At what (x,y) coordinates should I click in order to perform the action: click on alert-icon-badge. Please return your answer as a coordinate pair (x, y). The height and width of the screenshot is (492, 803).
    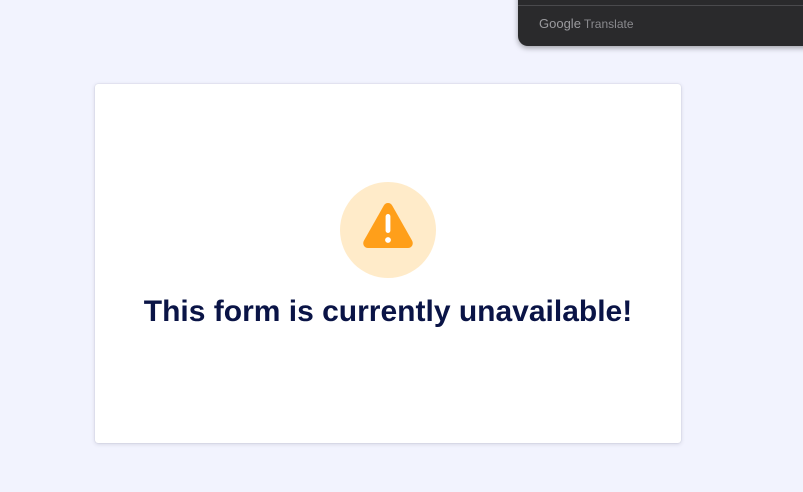
    Looking at the image, I should click on (388, 230).